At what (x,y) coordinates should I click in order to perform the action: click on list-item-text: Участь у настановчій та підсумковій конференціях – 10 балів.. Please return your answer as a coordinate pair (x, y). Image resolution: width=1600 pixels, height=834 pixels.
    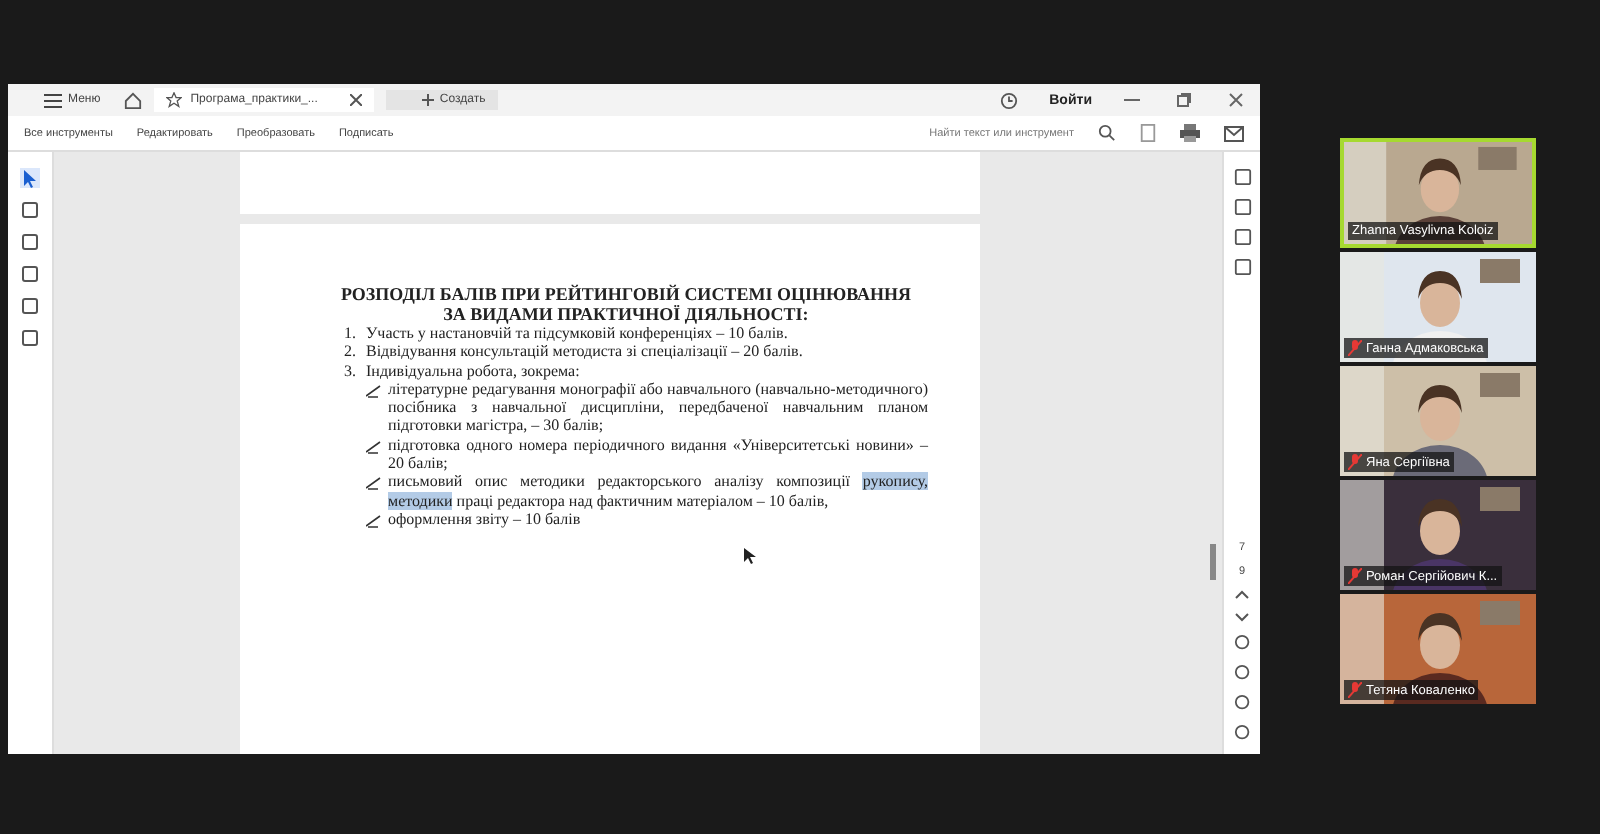
    Looking at the image, I should click on (577, 333).